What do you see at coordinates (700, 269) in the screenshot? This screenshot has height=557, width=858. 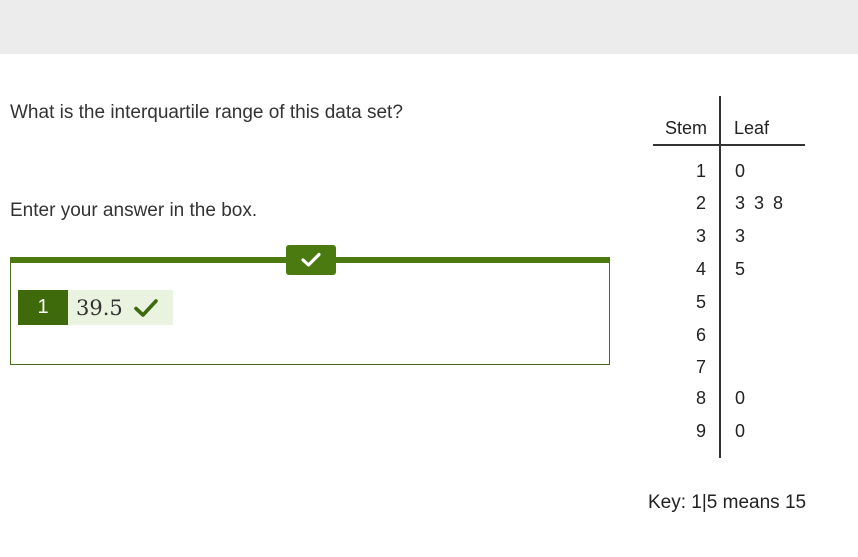 I see `stem-value: 4` at bounding box center [700, 269].